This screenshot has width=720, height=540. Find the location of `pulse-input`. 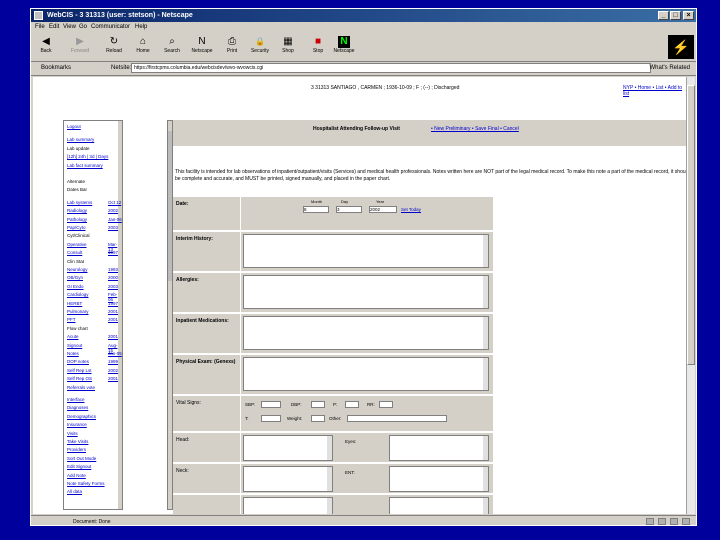

pulse-input is located at coordinates (352, 404).